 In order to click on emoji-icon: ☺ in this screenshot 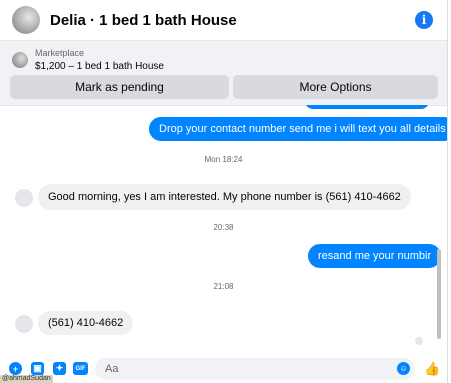, I will do `click(403, 368)`.